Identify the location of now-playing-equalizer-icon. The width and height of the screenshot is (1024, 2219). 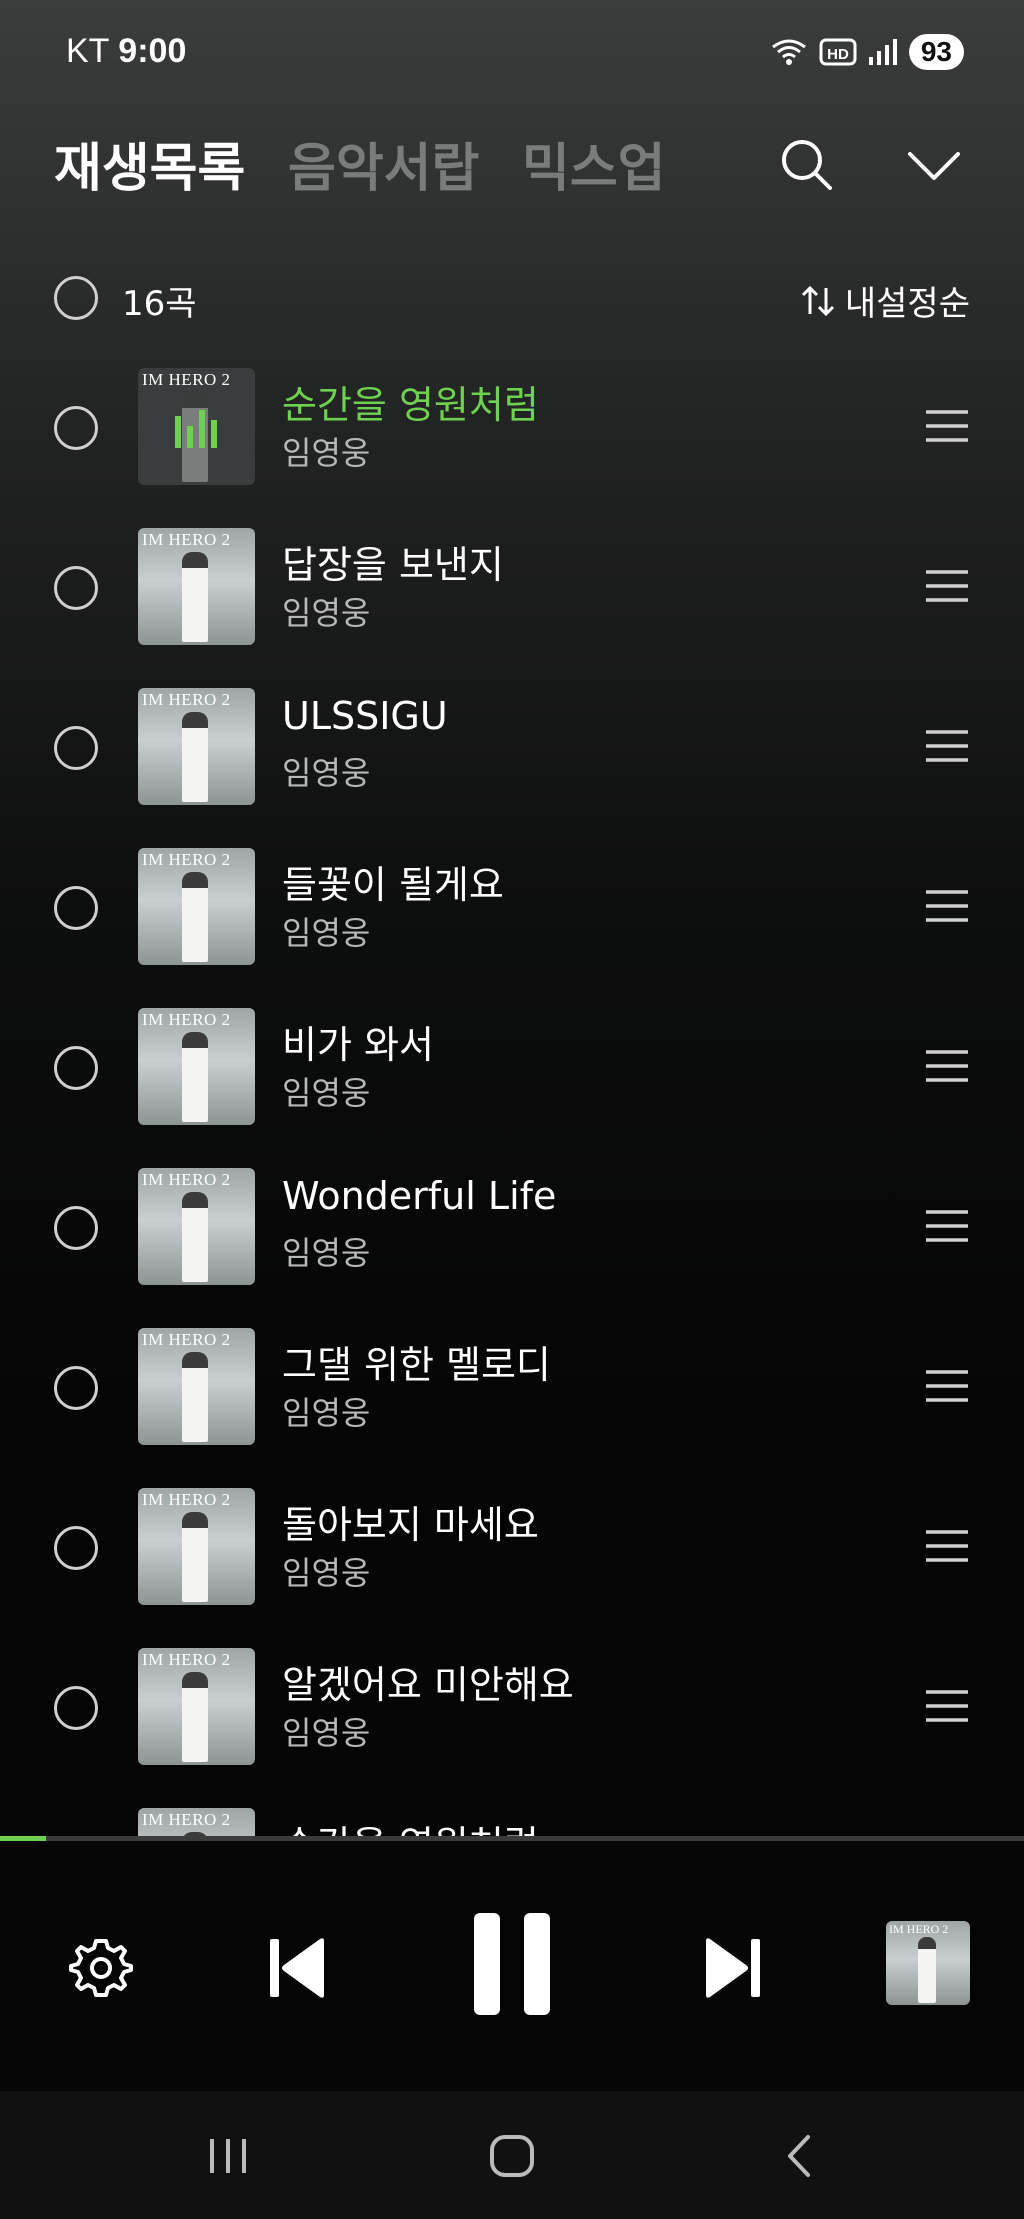
(196, 429).